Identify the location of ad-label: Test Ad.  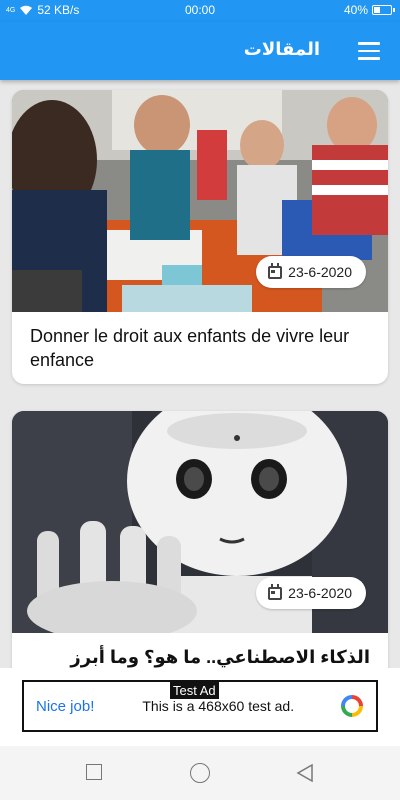
(194, 690).